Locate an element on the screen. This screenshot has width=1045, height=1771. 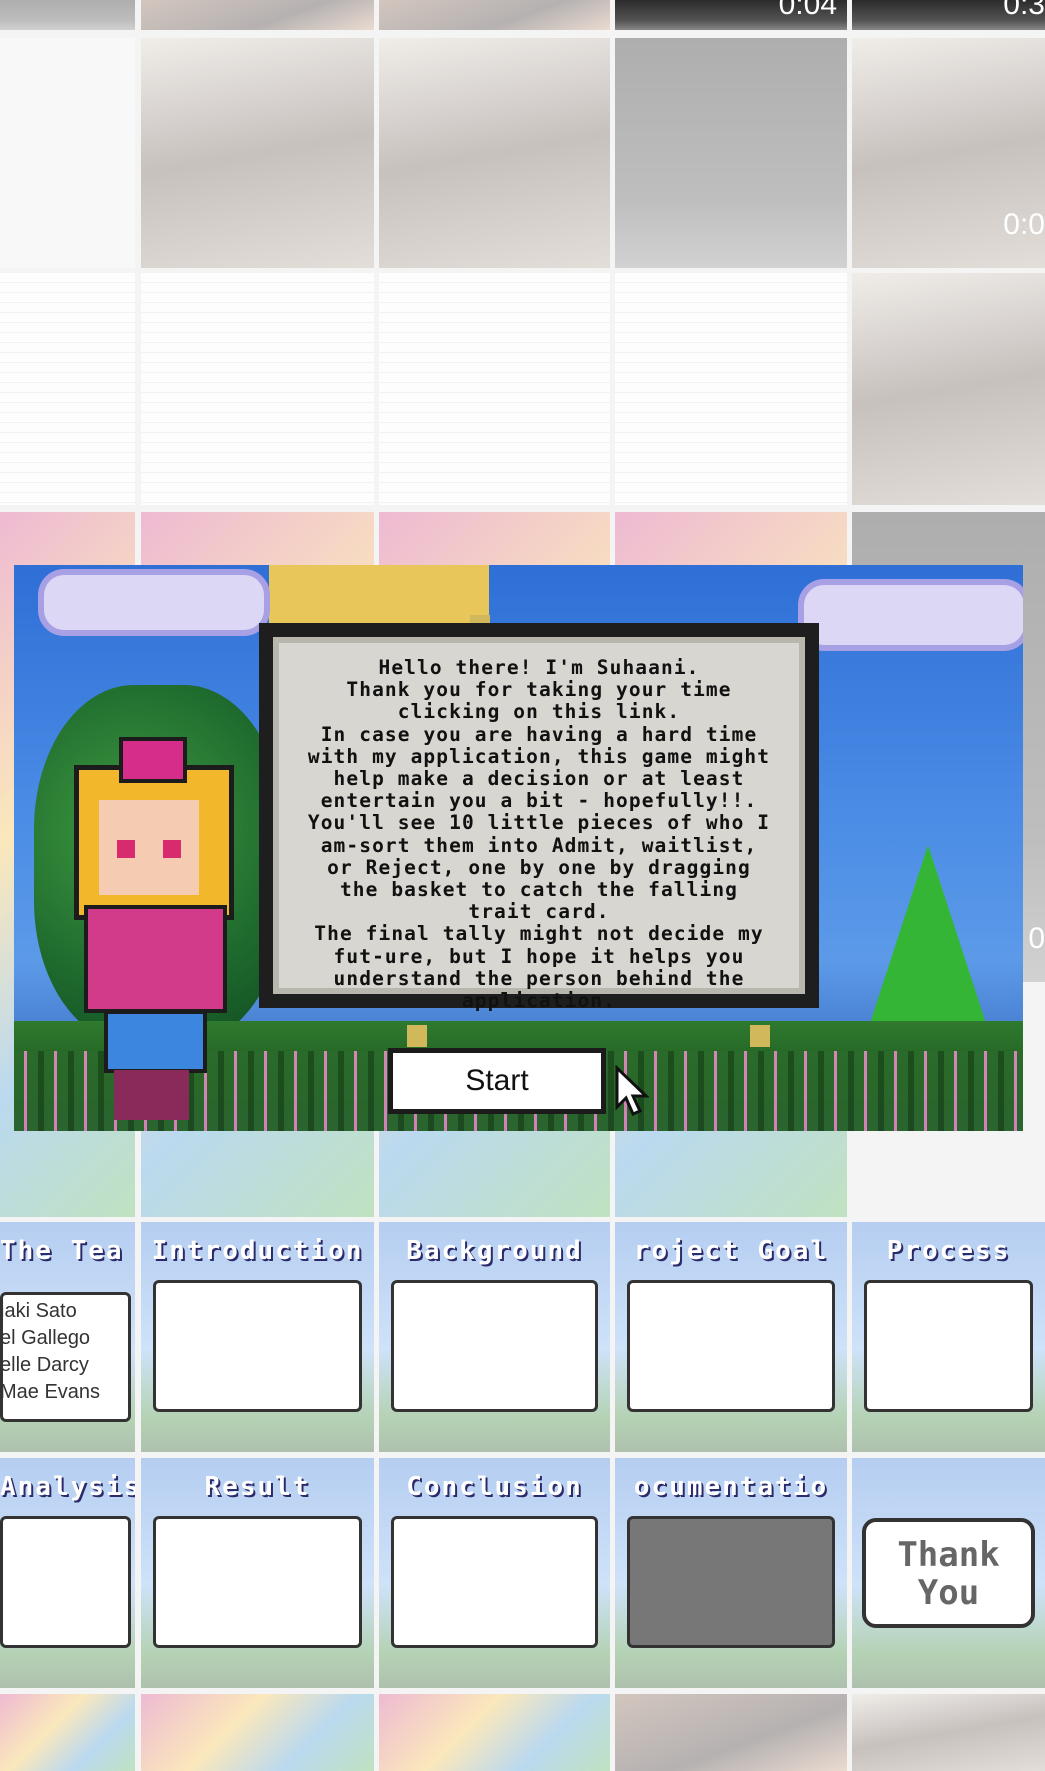
slide-tile: Introduction is located at coordinates (257, 1337).